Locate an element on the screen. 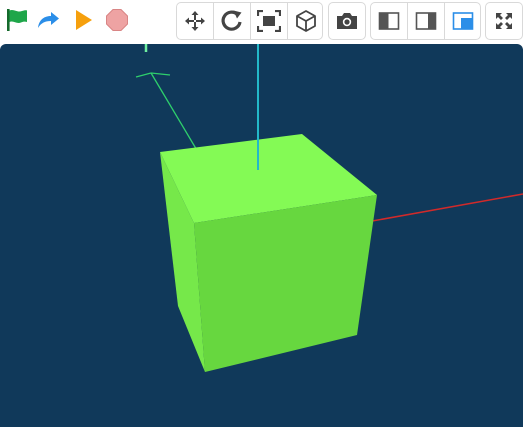  layout-right-panel-button is located at coordinates (426, 21).